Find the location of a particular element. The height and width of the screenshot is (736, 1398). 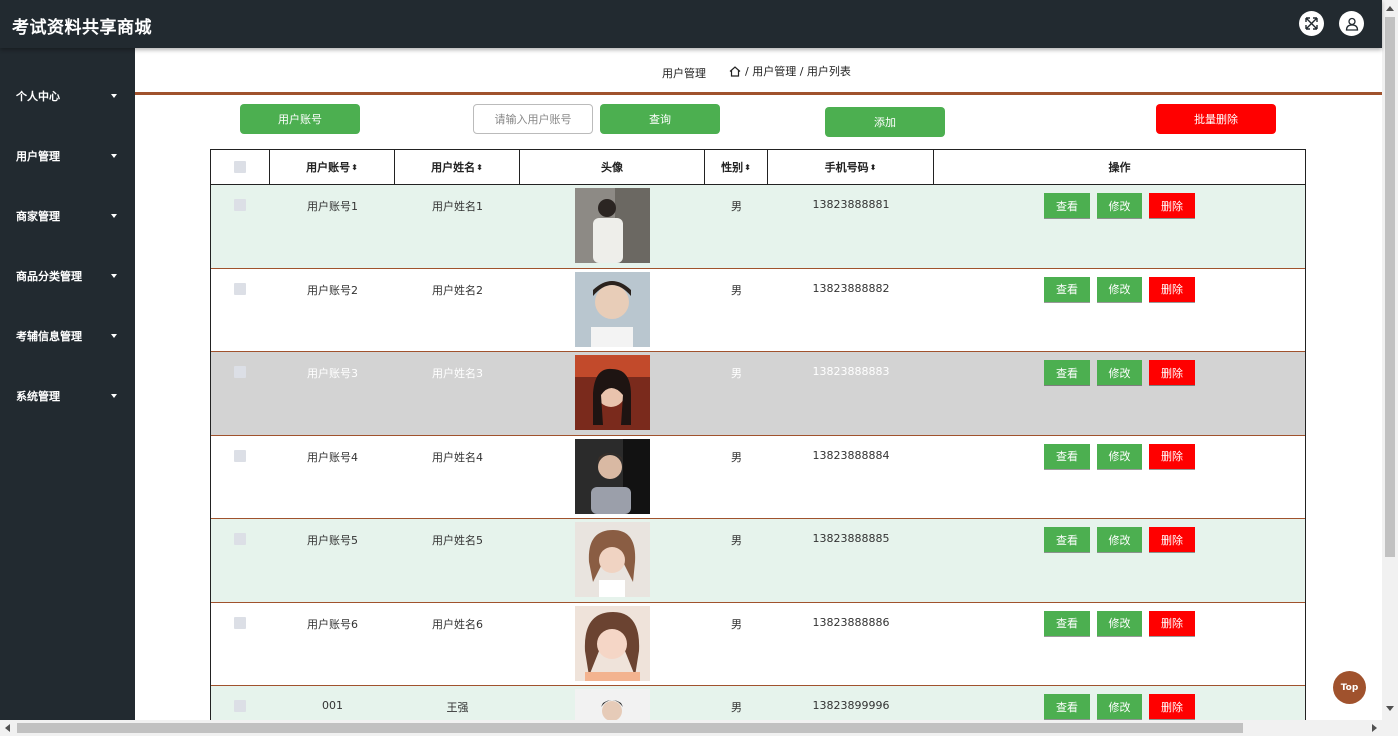

cell-name: 用户姓名5 is located at coordinates (457, 540).